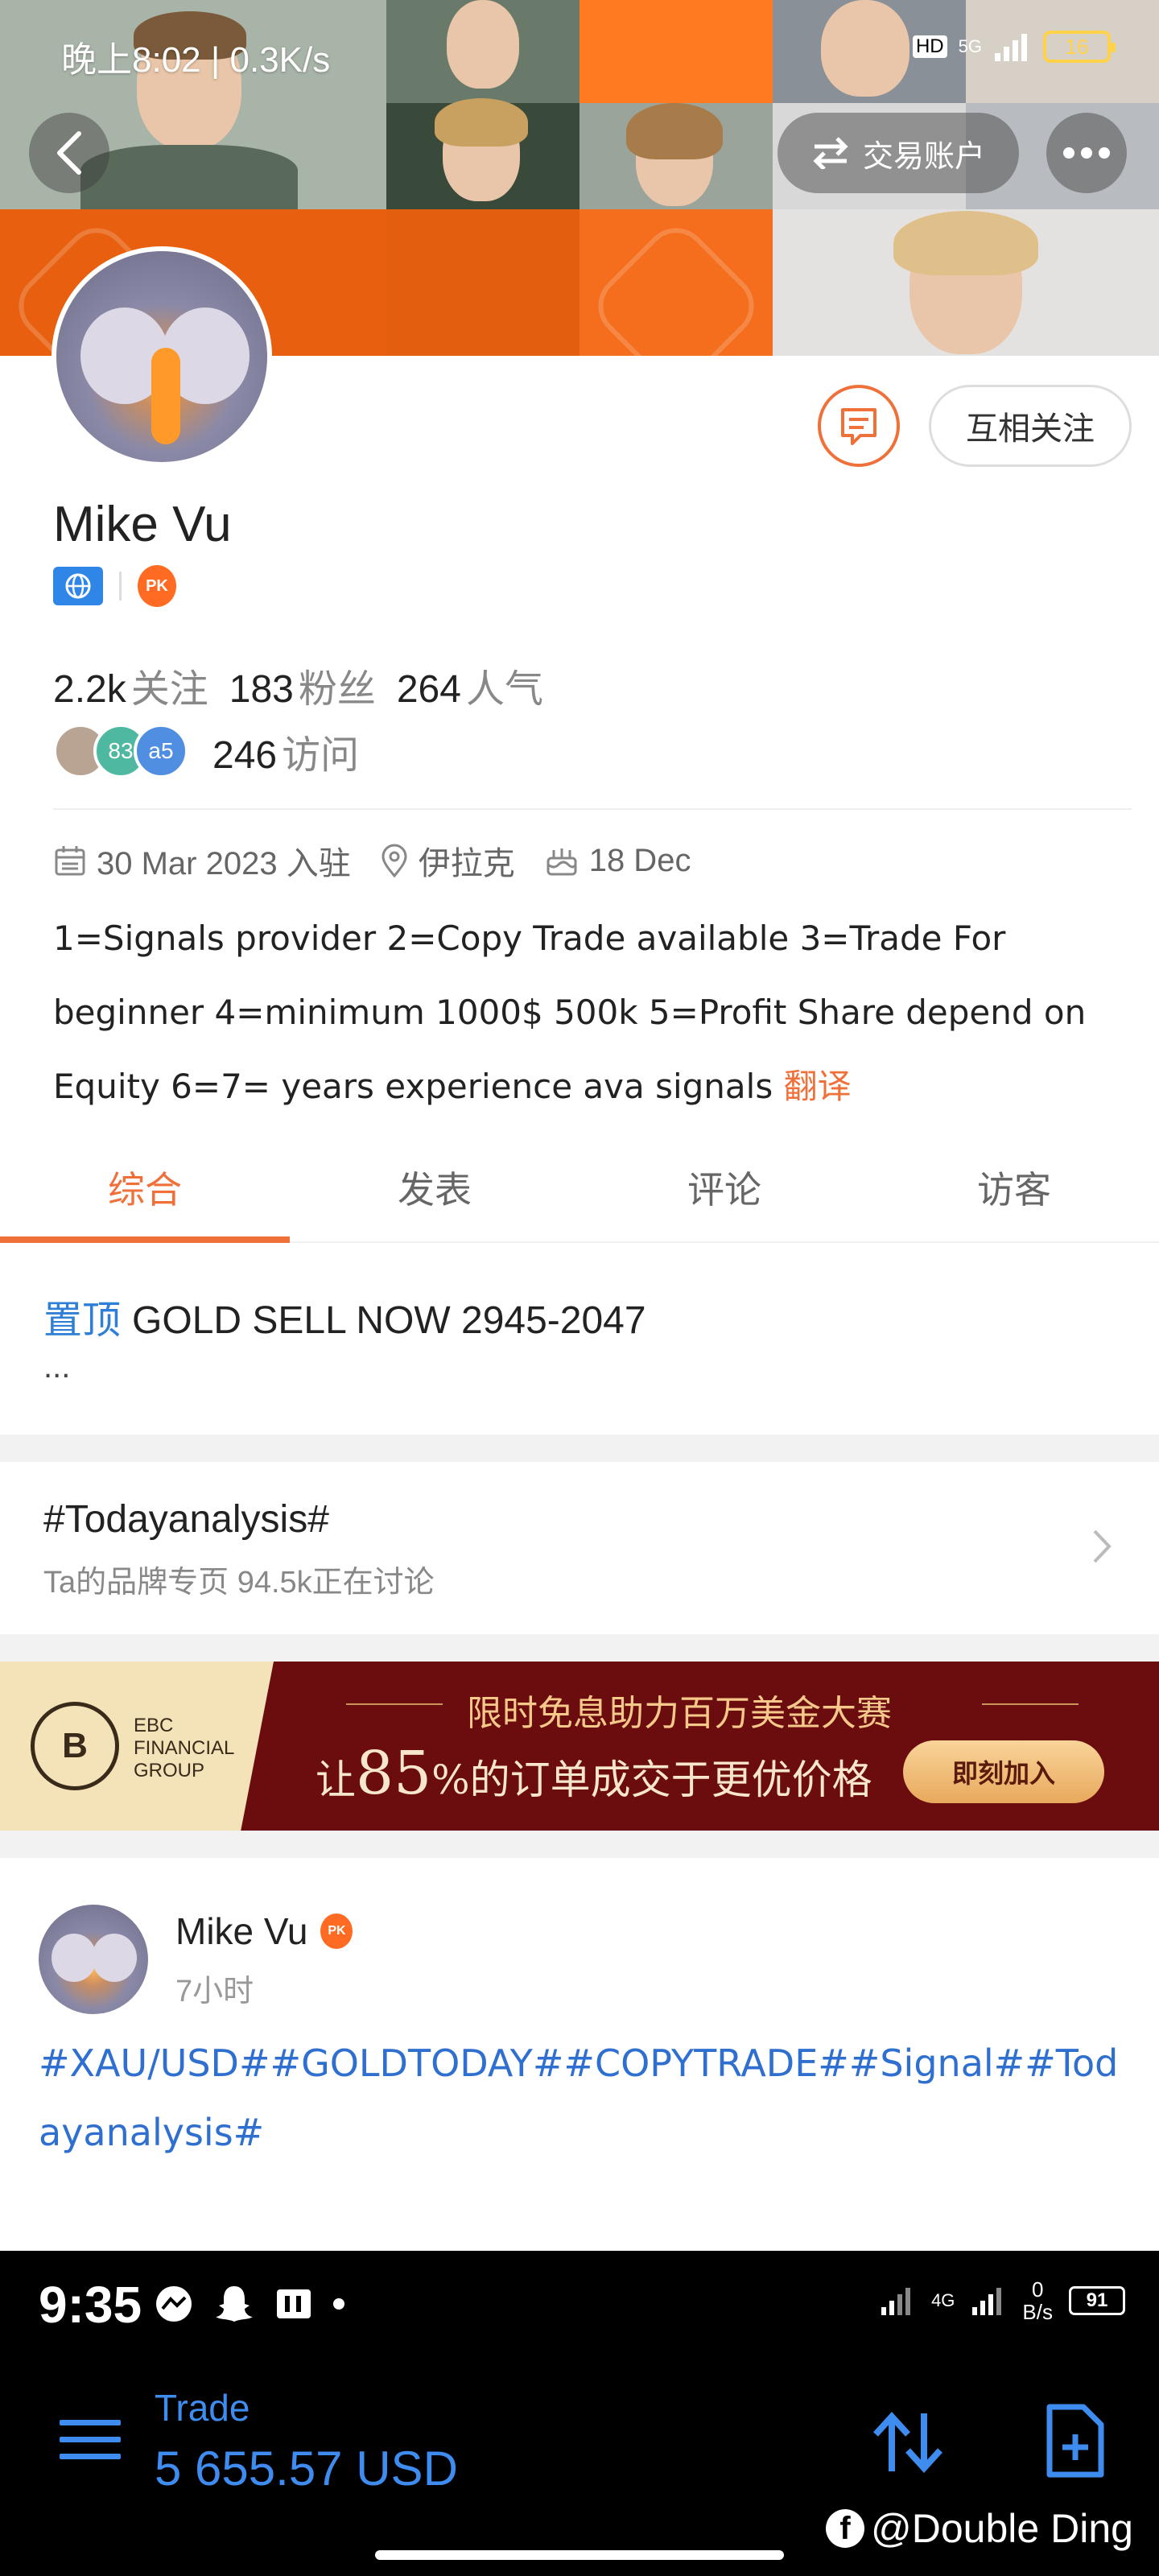 The width and height of the screenshot is (1159, 2576). Describe the element at coordinates (239, 1583) in the screenshot. I see `topic-subtitle: Ta的品牌专页 94.5k正在讨论` at that location.